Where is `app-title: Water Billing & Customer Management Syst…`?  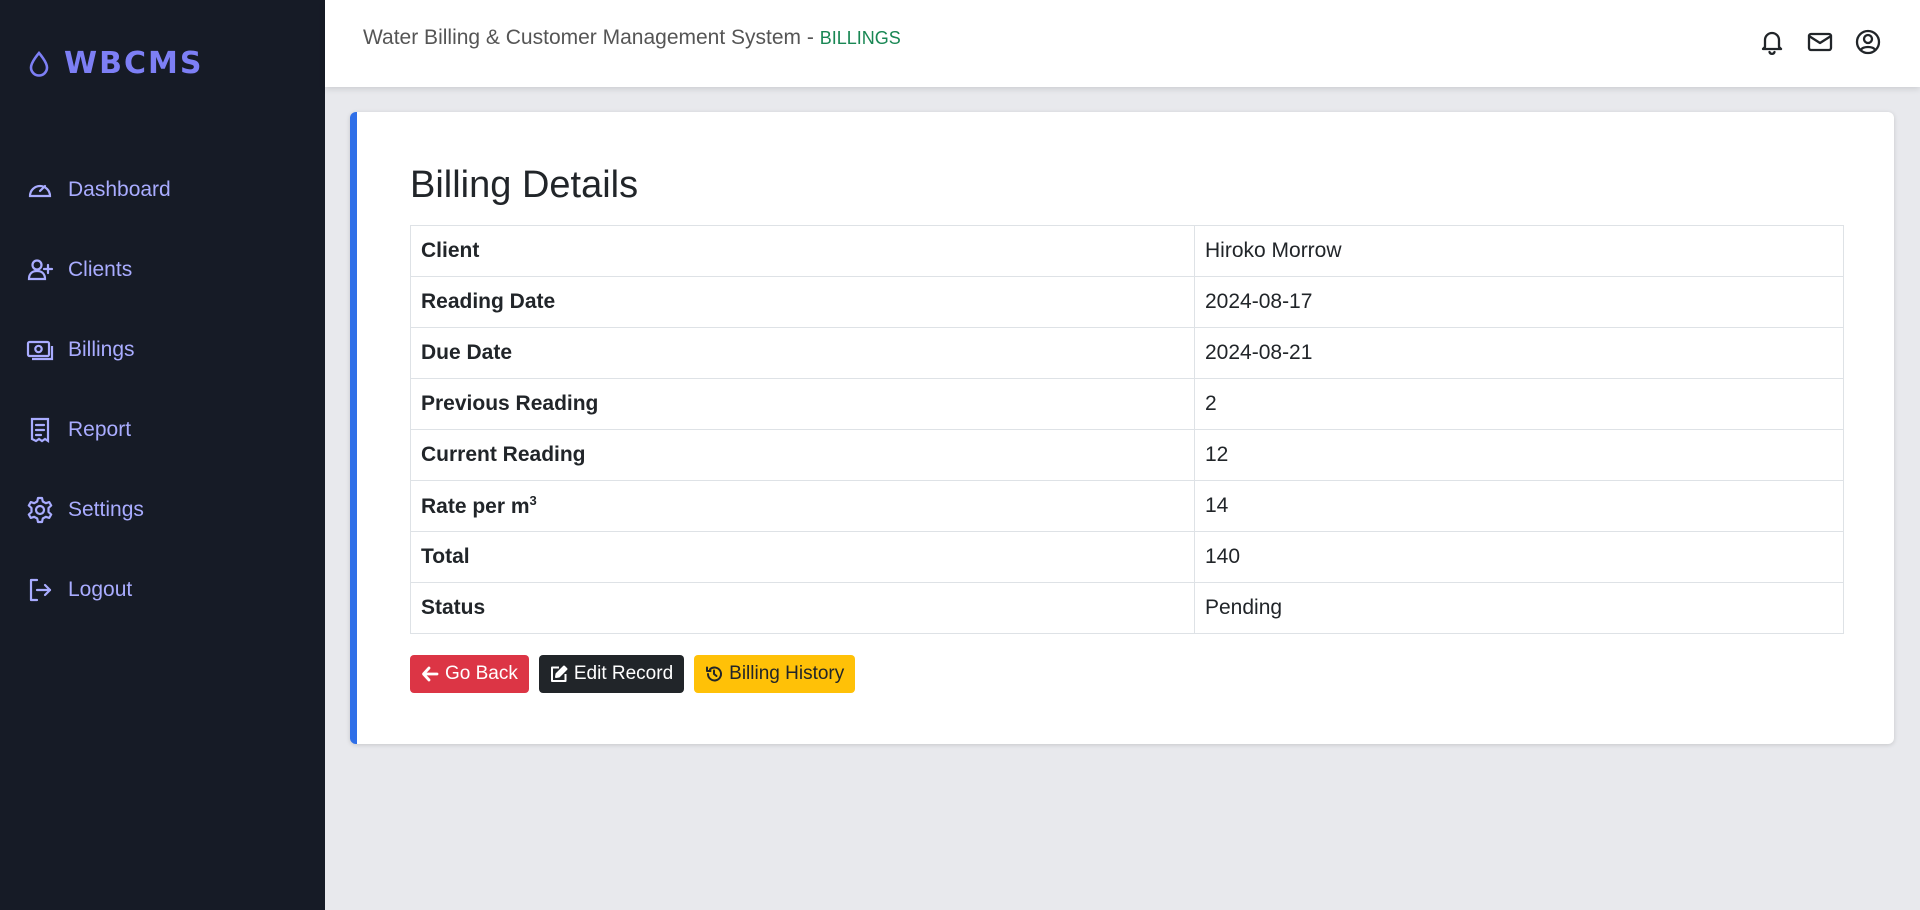
app-title: Water Billing & Customer Management Syst… is located at coordinates (591, 37).